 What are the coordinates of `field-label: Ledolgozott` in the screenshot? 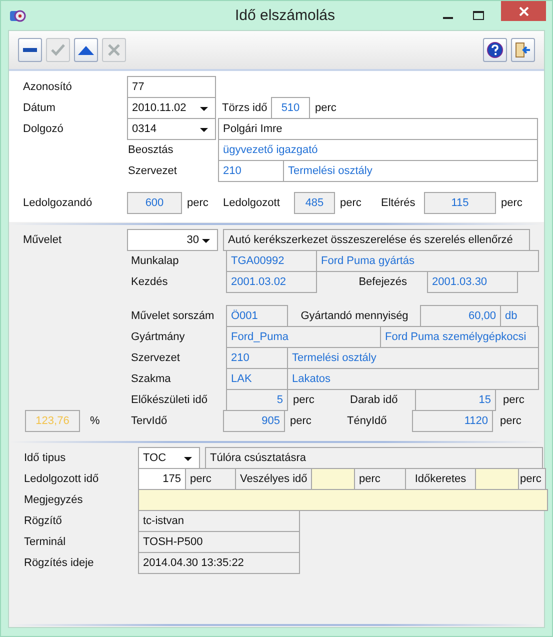 It's located at (252, 203).